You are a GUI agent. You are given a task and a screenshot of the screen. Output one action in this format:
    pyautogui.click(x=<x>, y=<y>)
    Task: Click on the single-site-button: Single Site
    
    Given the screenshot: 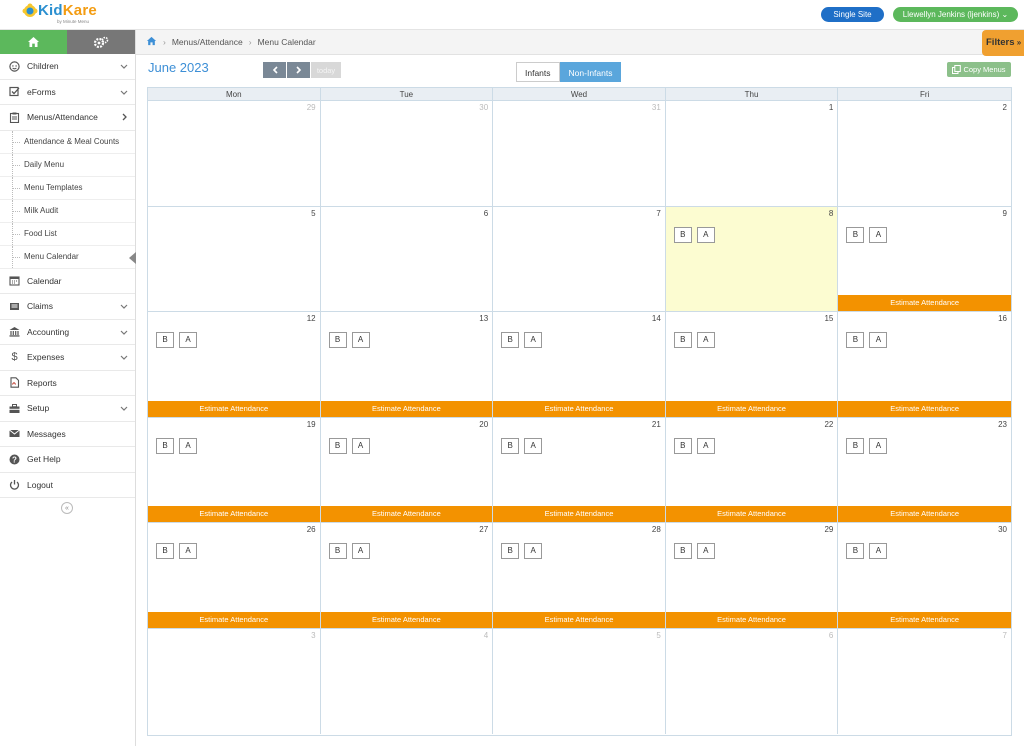 What is the action you would take?
    pyautogui.click(x=852, y=14)
    